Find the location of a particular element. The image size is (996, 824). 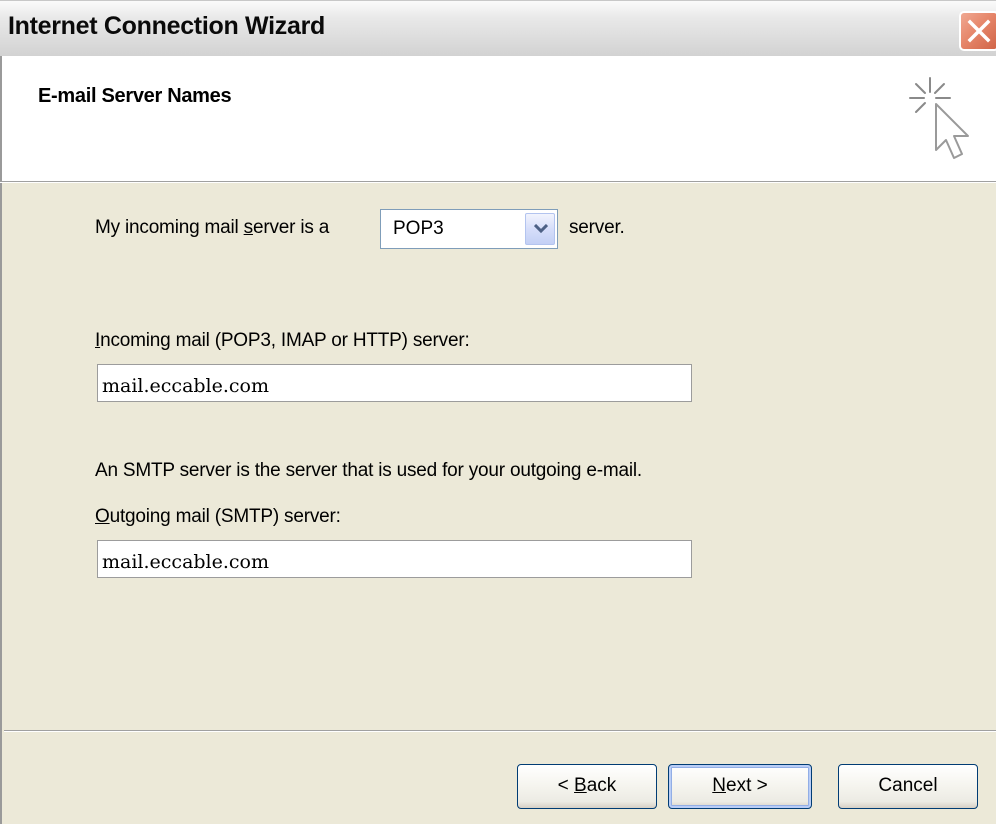

outgoing-server-label: Outgoing mail (SMTP) server: is located at coordinates (218, 517).